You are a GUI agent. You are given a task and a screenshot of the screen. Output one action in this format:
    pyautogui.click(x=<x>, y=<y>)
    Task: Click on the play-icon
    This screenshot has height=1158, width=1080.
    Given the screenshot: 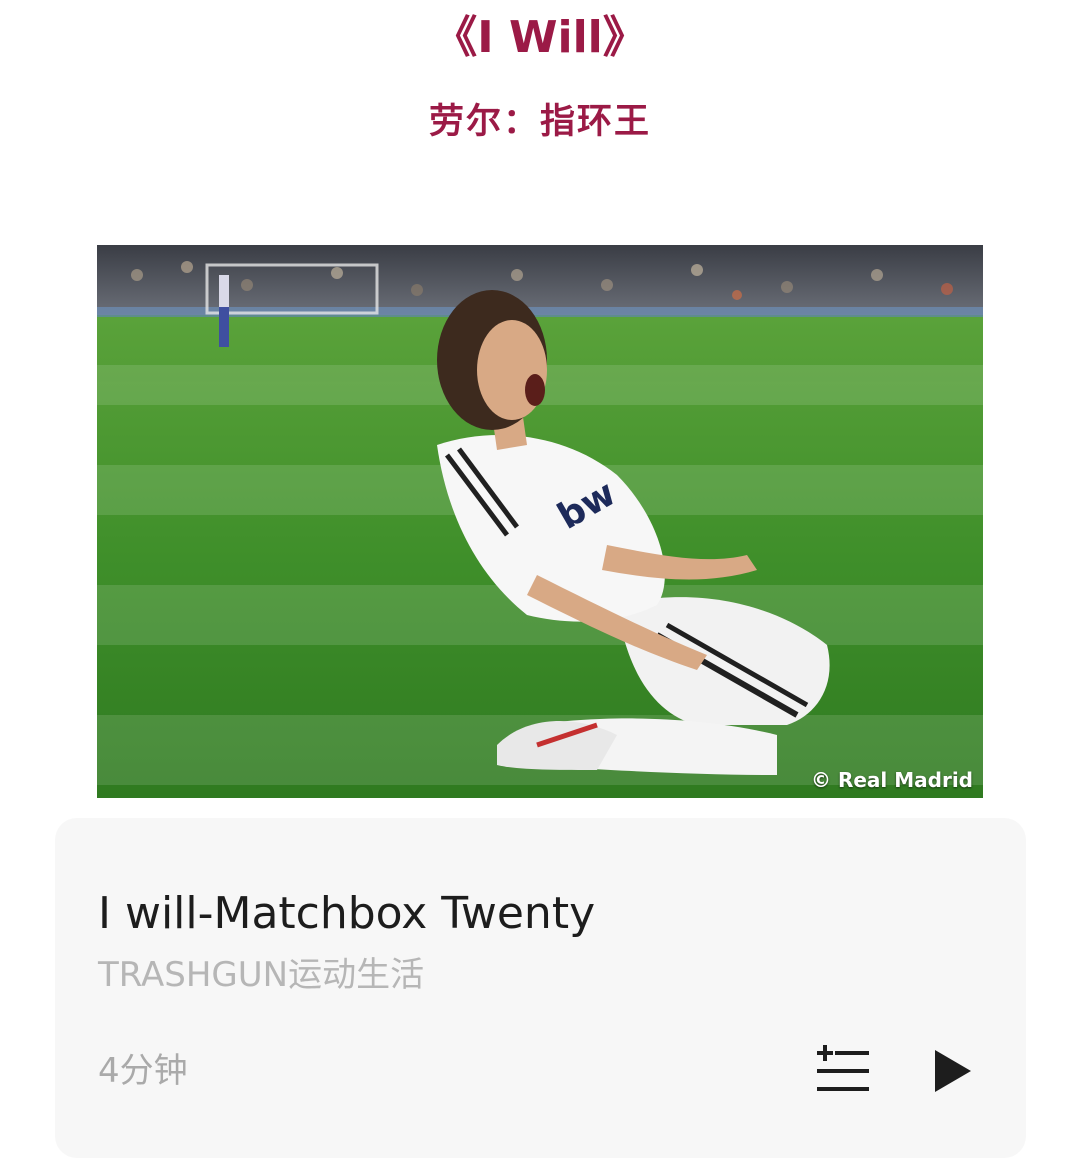 What is the action you would take?
    pyautogui.click(x=953, y=1071)
    